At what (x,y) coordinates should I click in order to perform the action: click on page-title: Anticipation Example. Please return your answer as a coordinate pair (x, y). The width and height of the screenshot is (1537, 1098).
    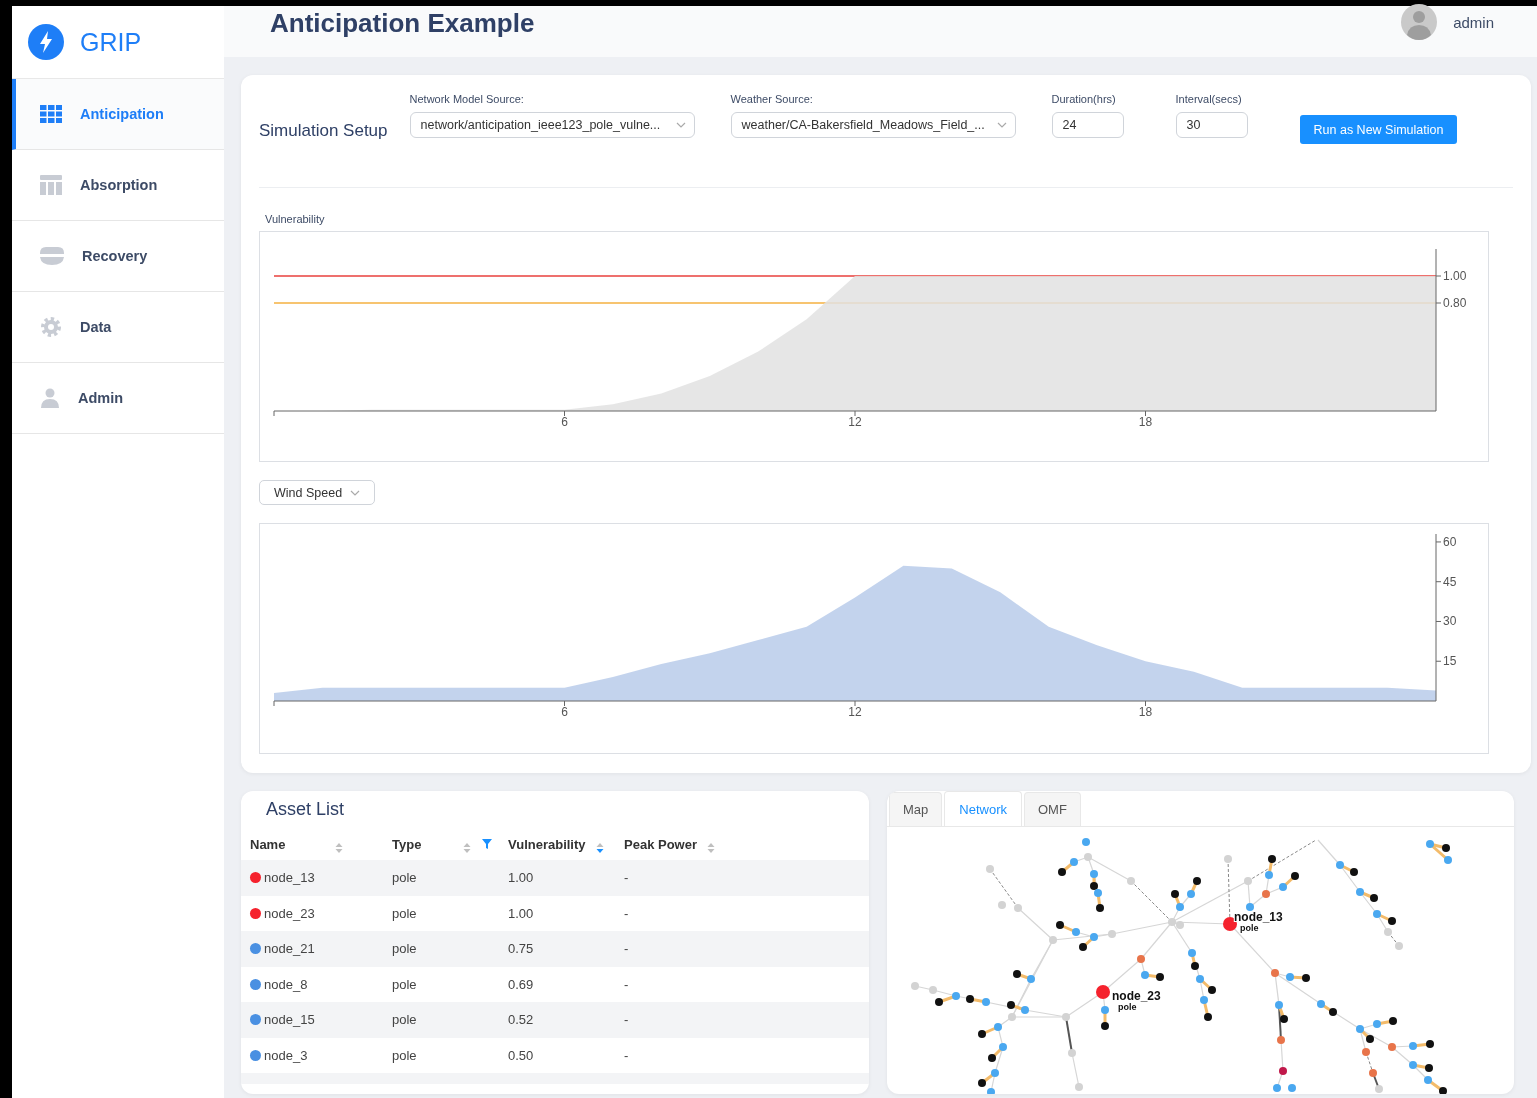
    Looking at the image, I should click on (403, 23).